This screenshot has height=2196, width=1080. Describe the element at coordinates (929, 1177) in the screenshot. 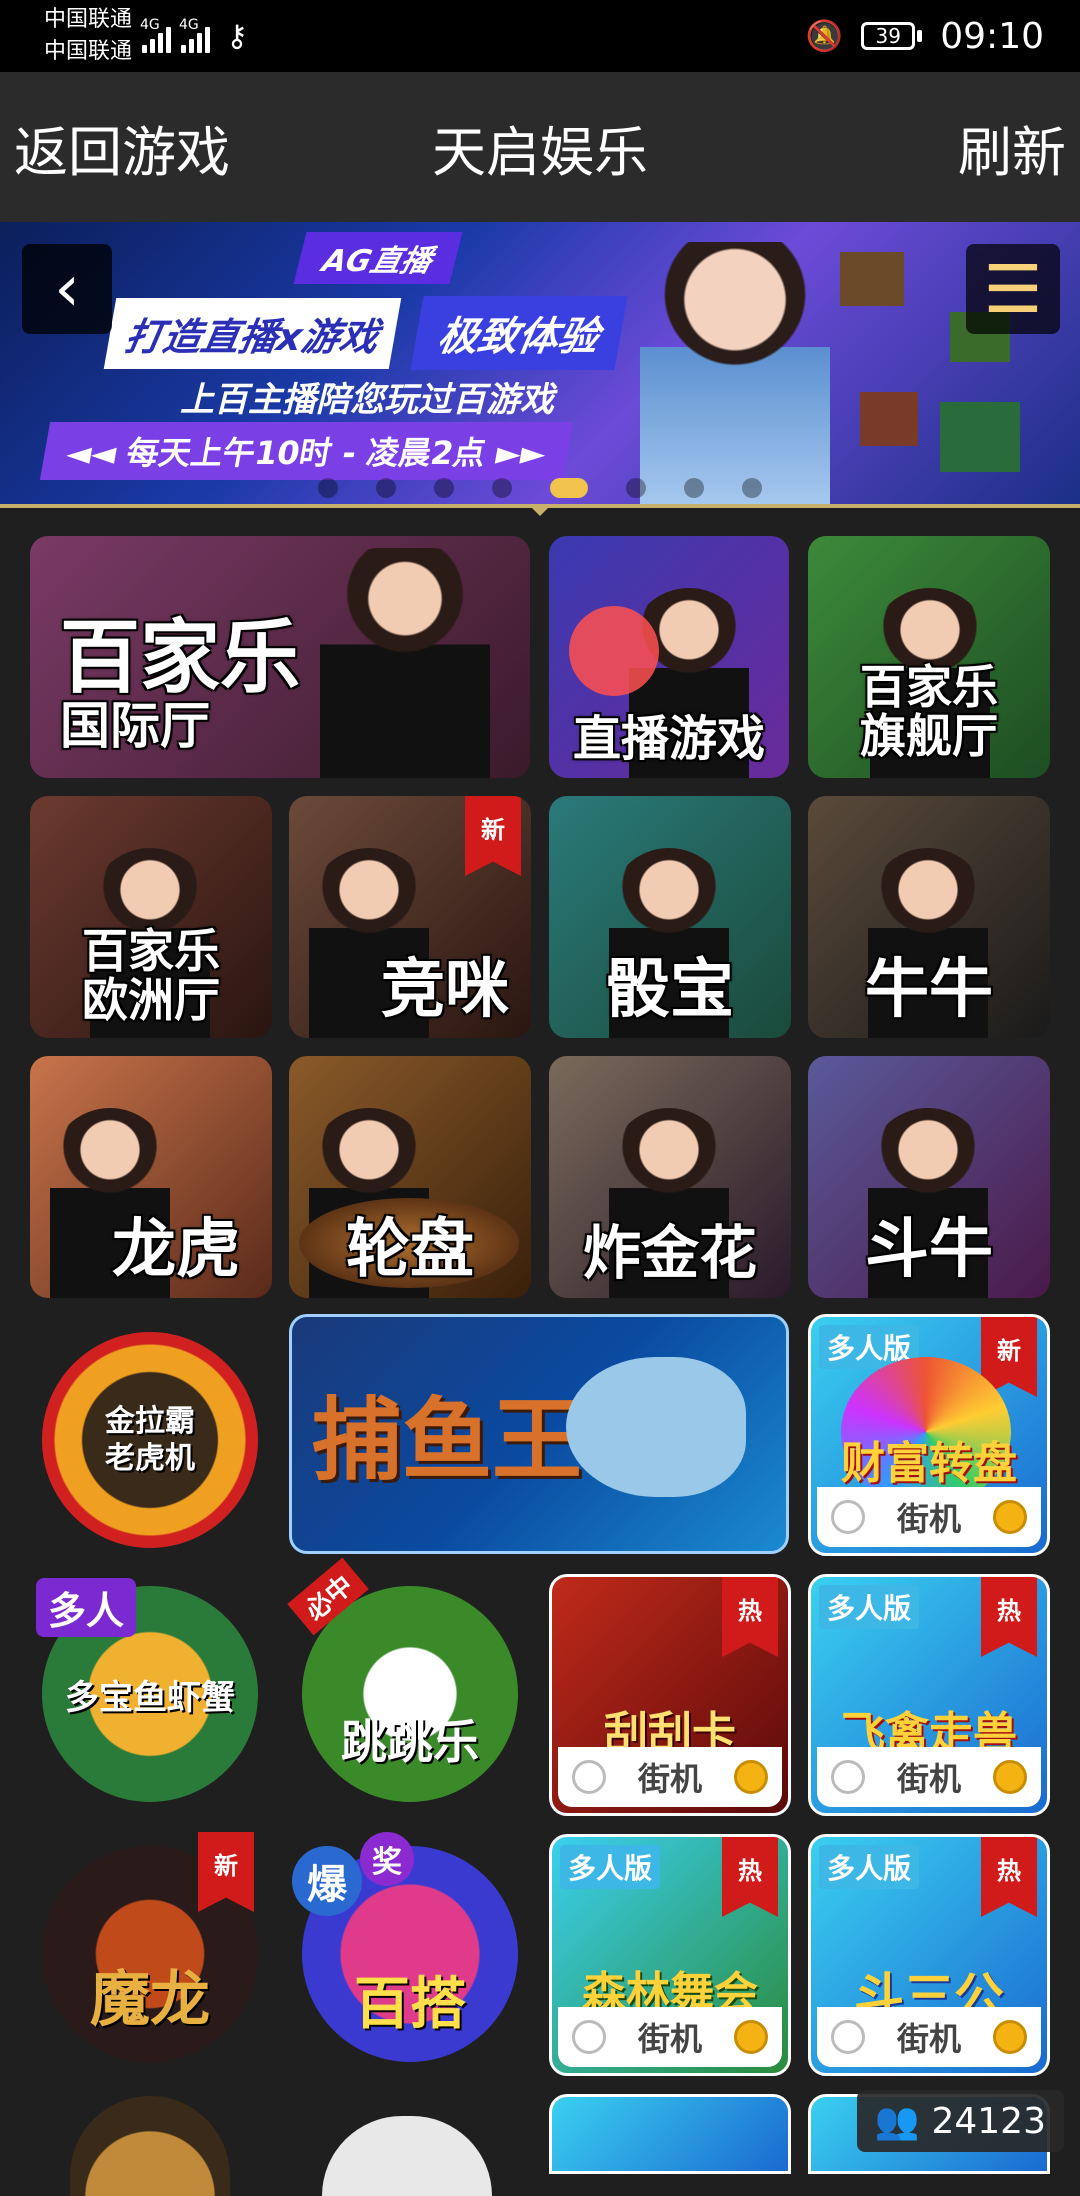

I see `tile-douniu: 斗牛` at that location.